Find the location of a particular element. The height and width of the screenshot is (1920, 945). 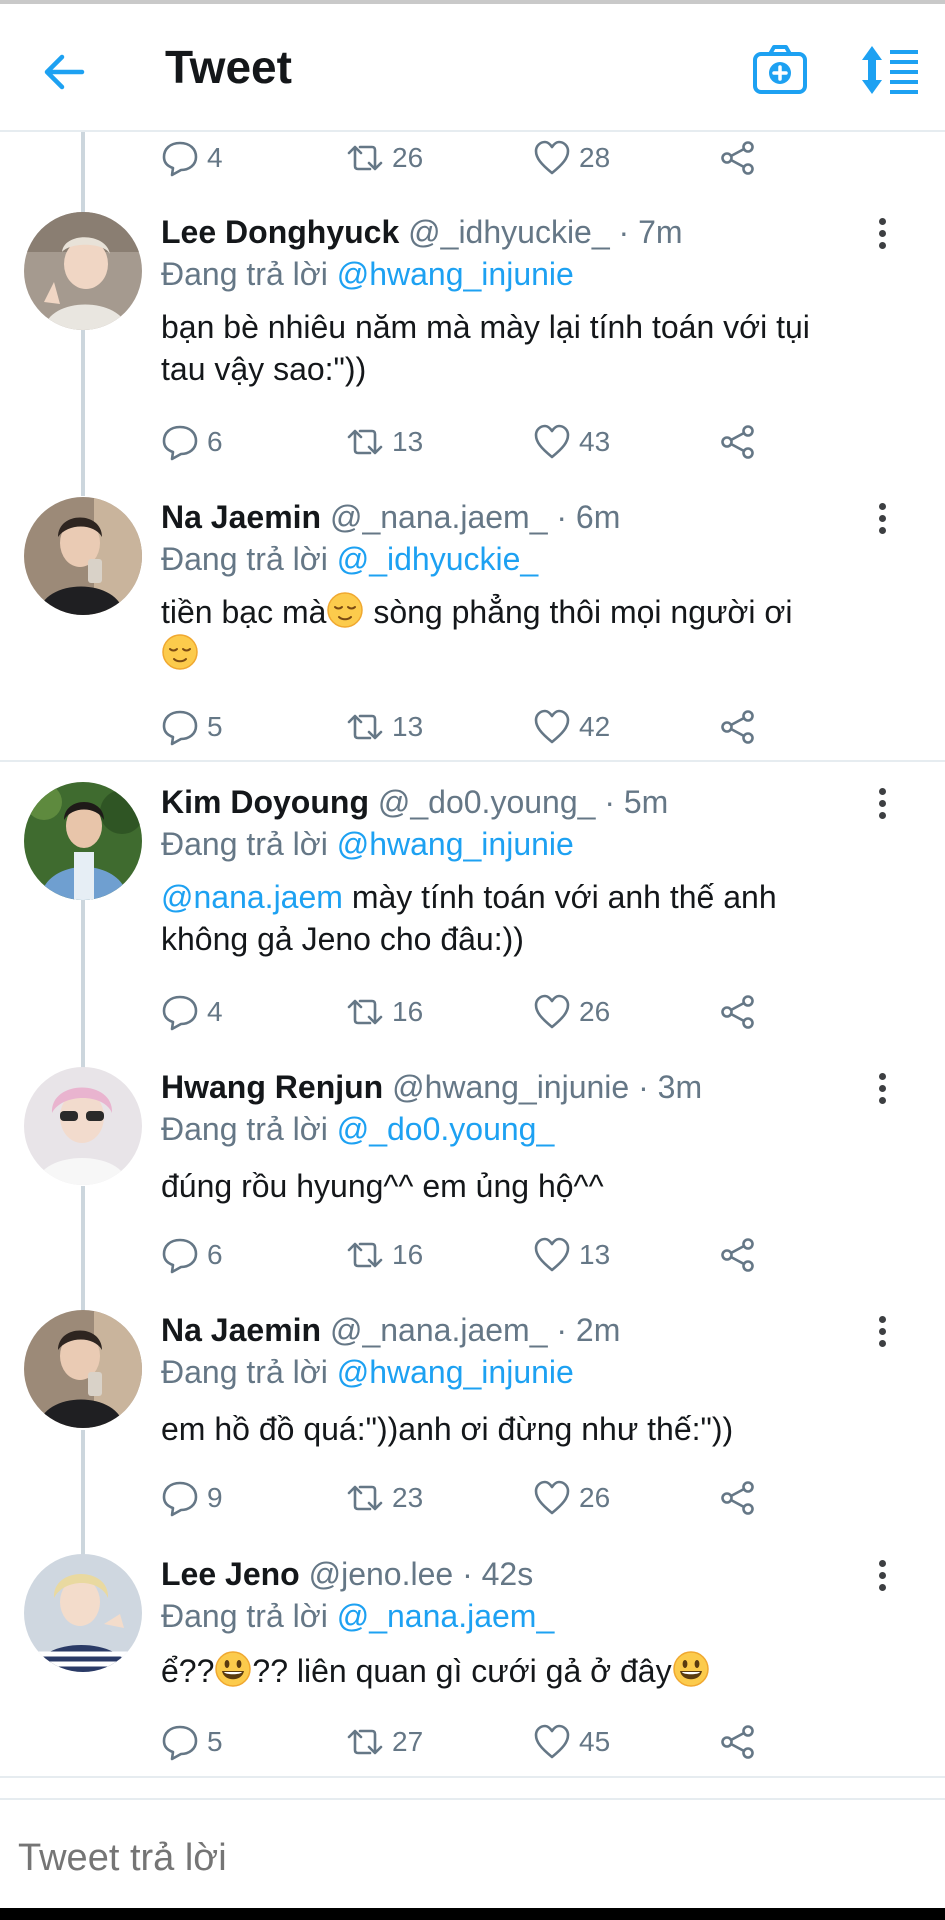

tweet-actions: 4 16 26 is located at coordinates (471, 1012).